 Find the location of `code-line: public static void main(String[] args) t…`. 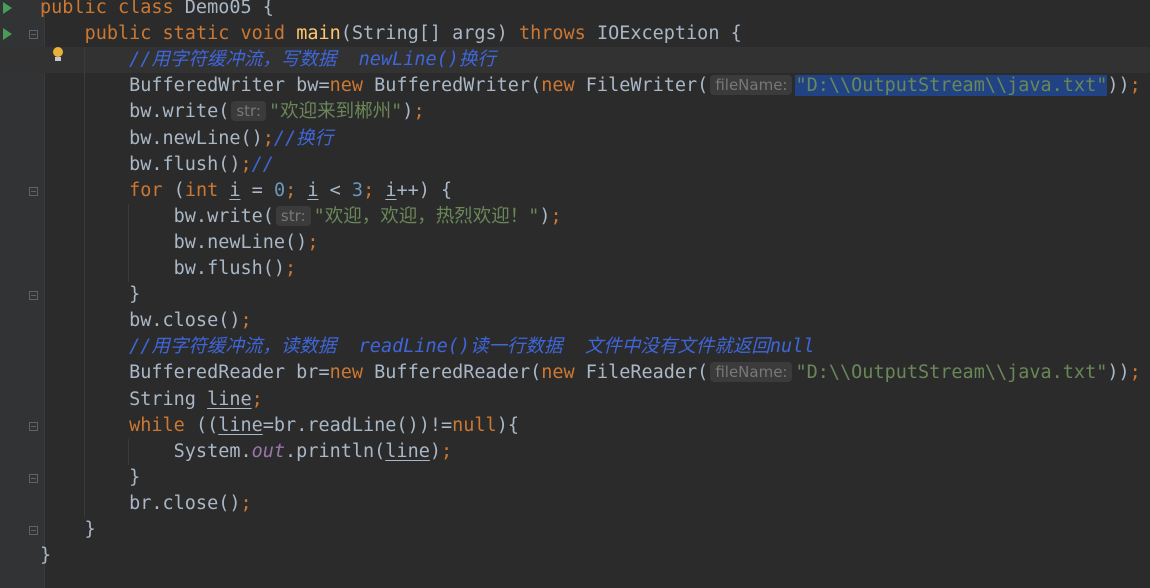

code-line: public static void main(String[] args) t… is located at coordinates (575, 34).